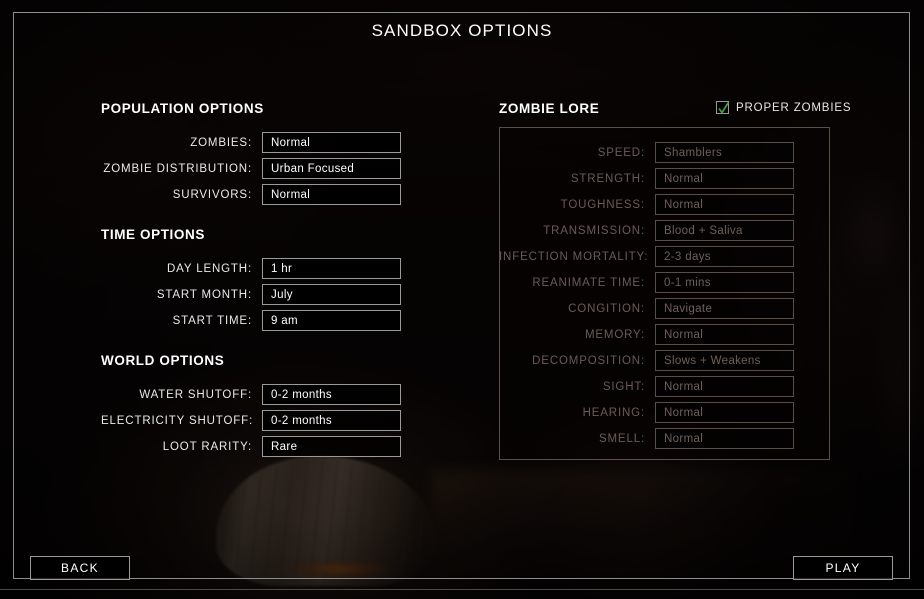 The height and width of the screenshot is (599, 924). Describe the element at coordinates (724, 230) in the screenshot. I see `option-value-transmission: Blood + Saliva` at that location.